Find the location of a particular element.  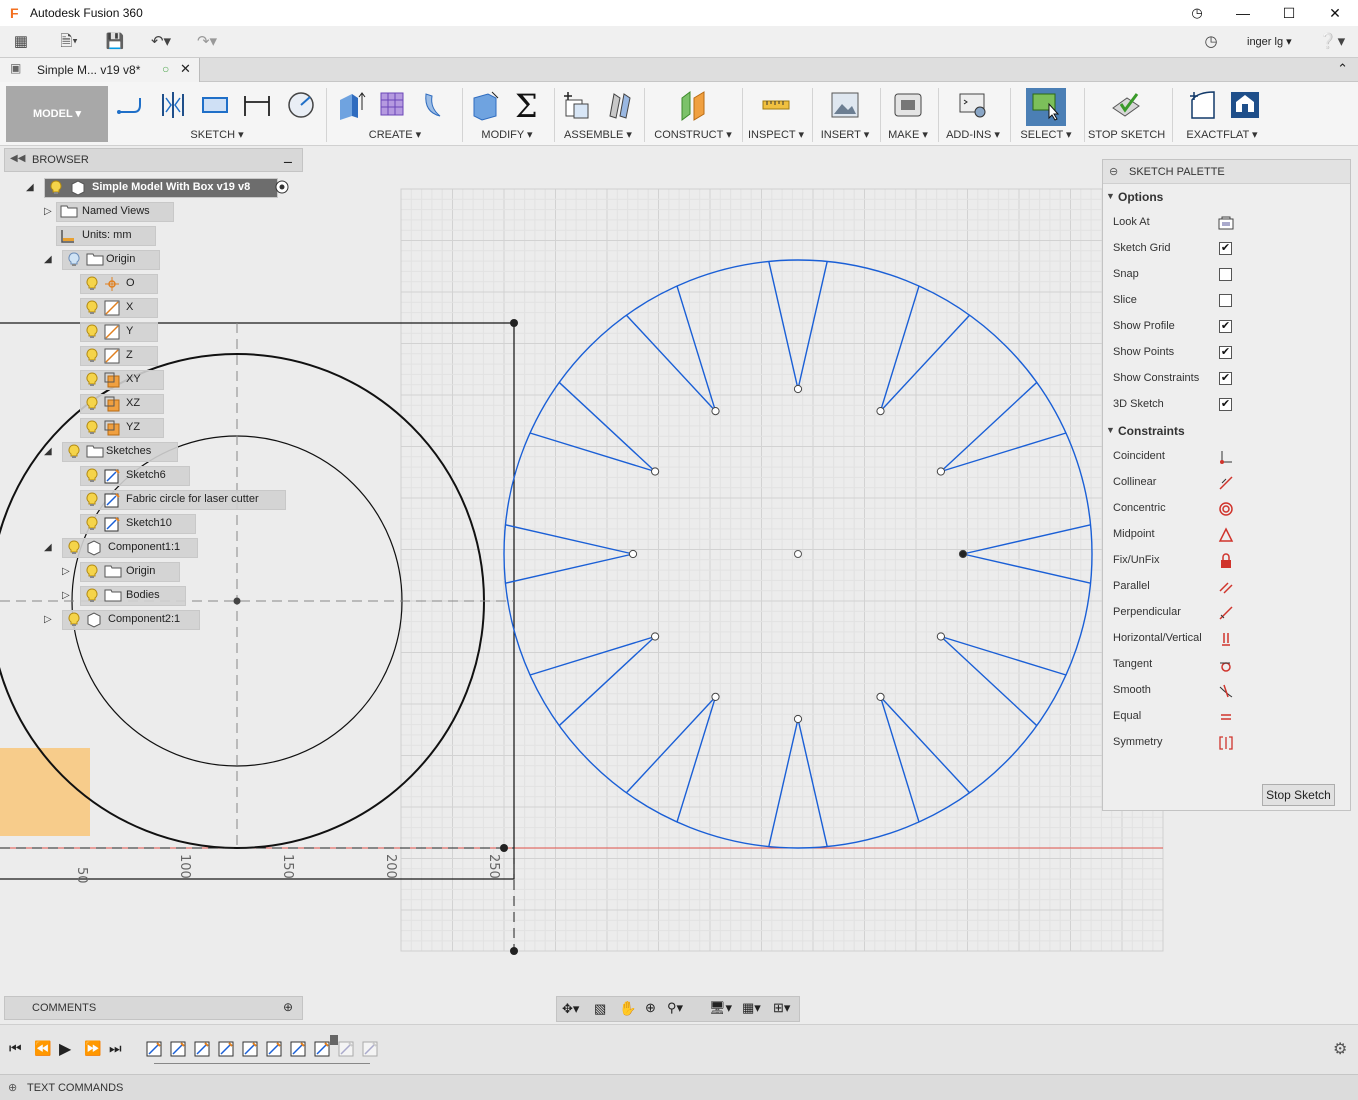

construct-group: CONSTRUCT ▾ is located at coordinates (693, 115).